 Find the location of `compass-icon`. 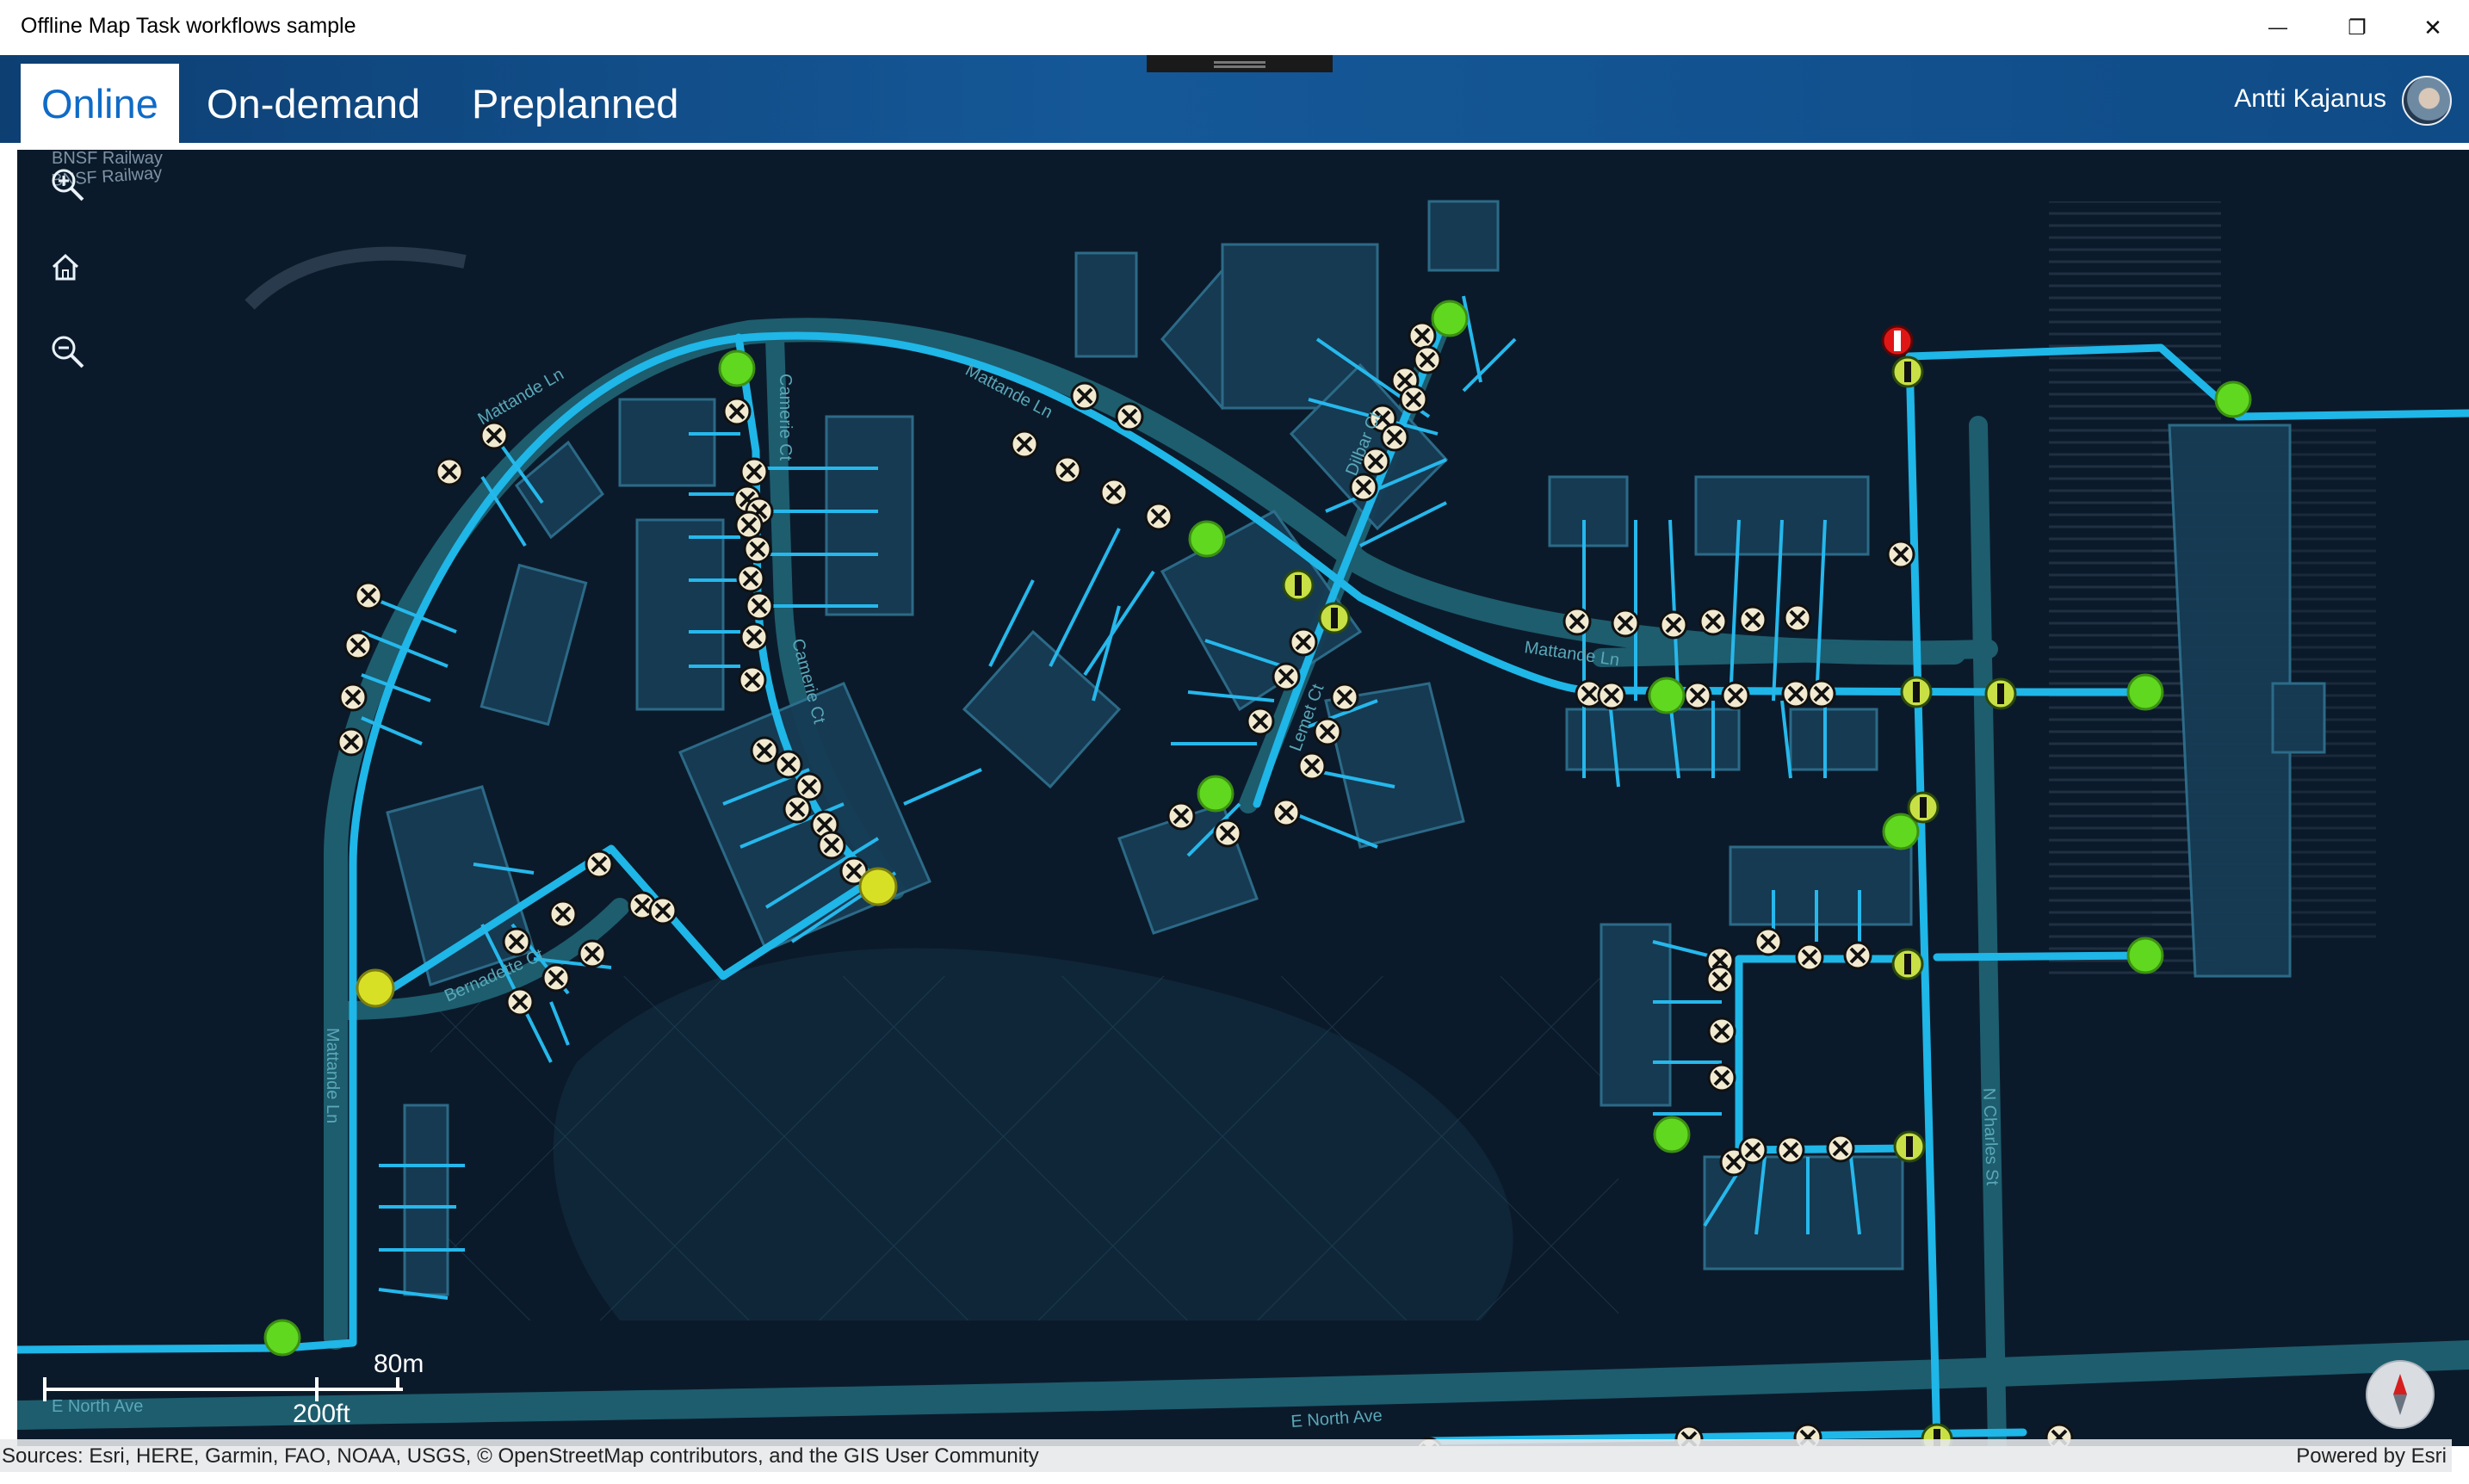

compass-icon is located at coordinates (2400, 1394).